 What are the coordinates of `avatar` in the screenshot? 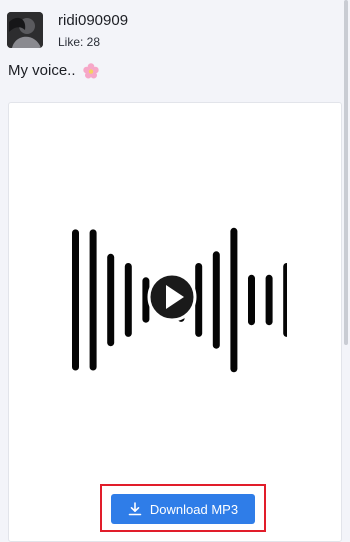 It's located at (25, 30).